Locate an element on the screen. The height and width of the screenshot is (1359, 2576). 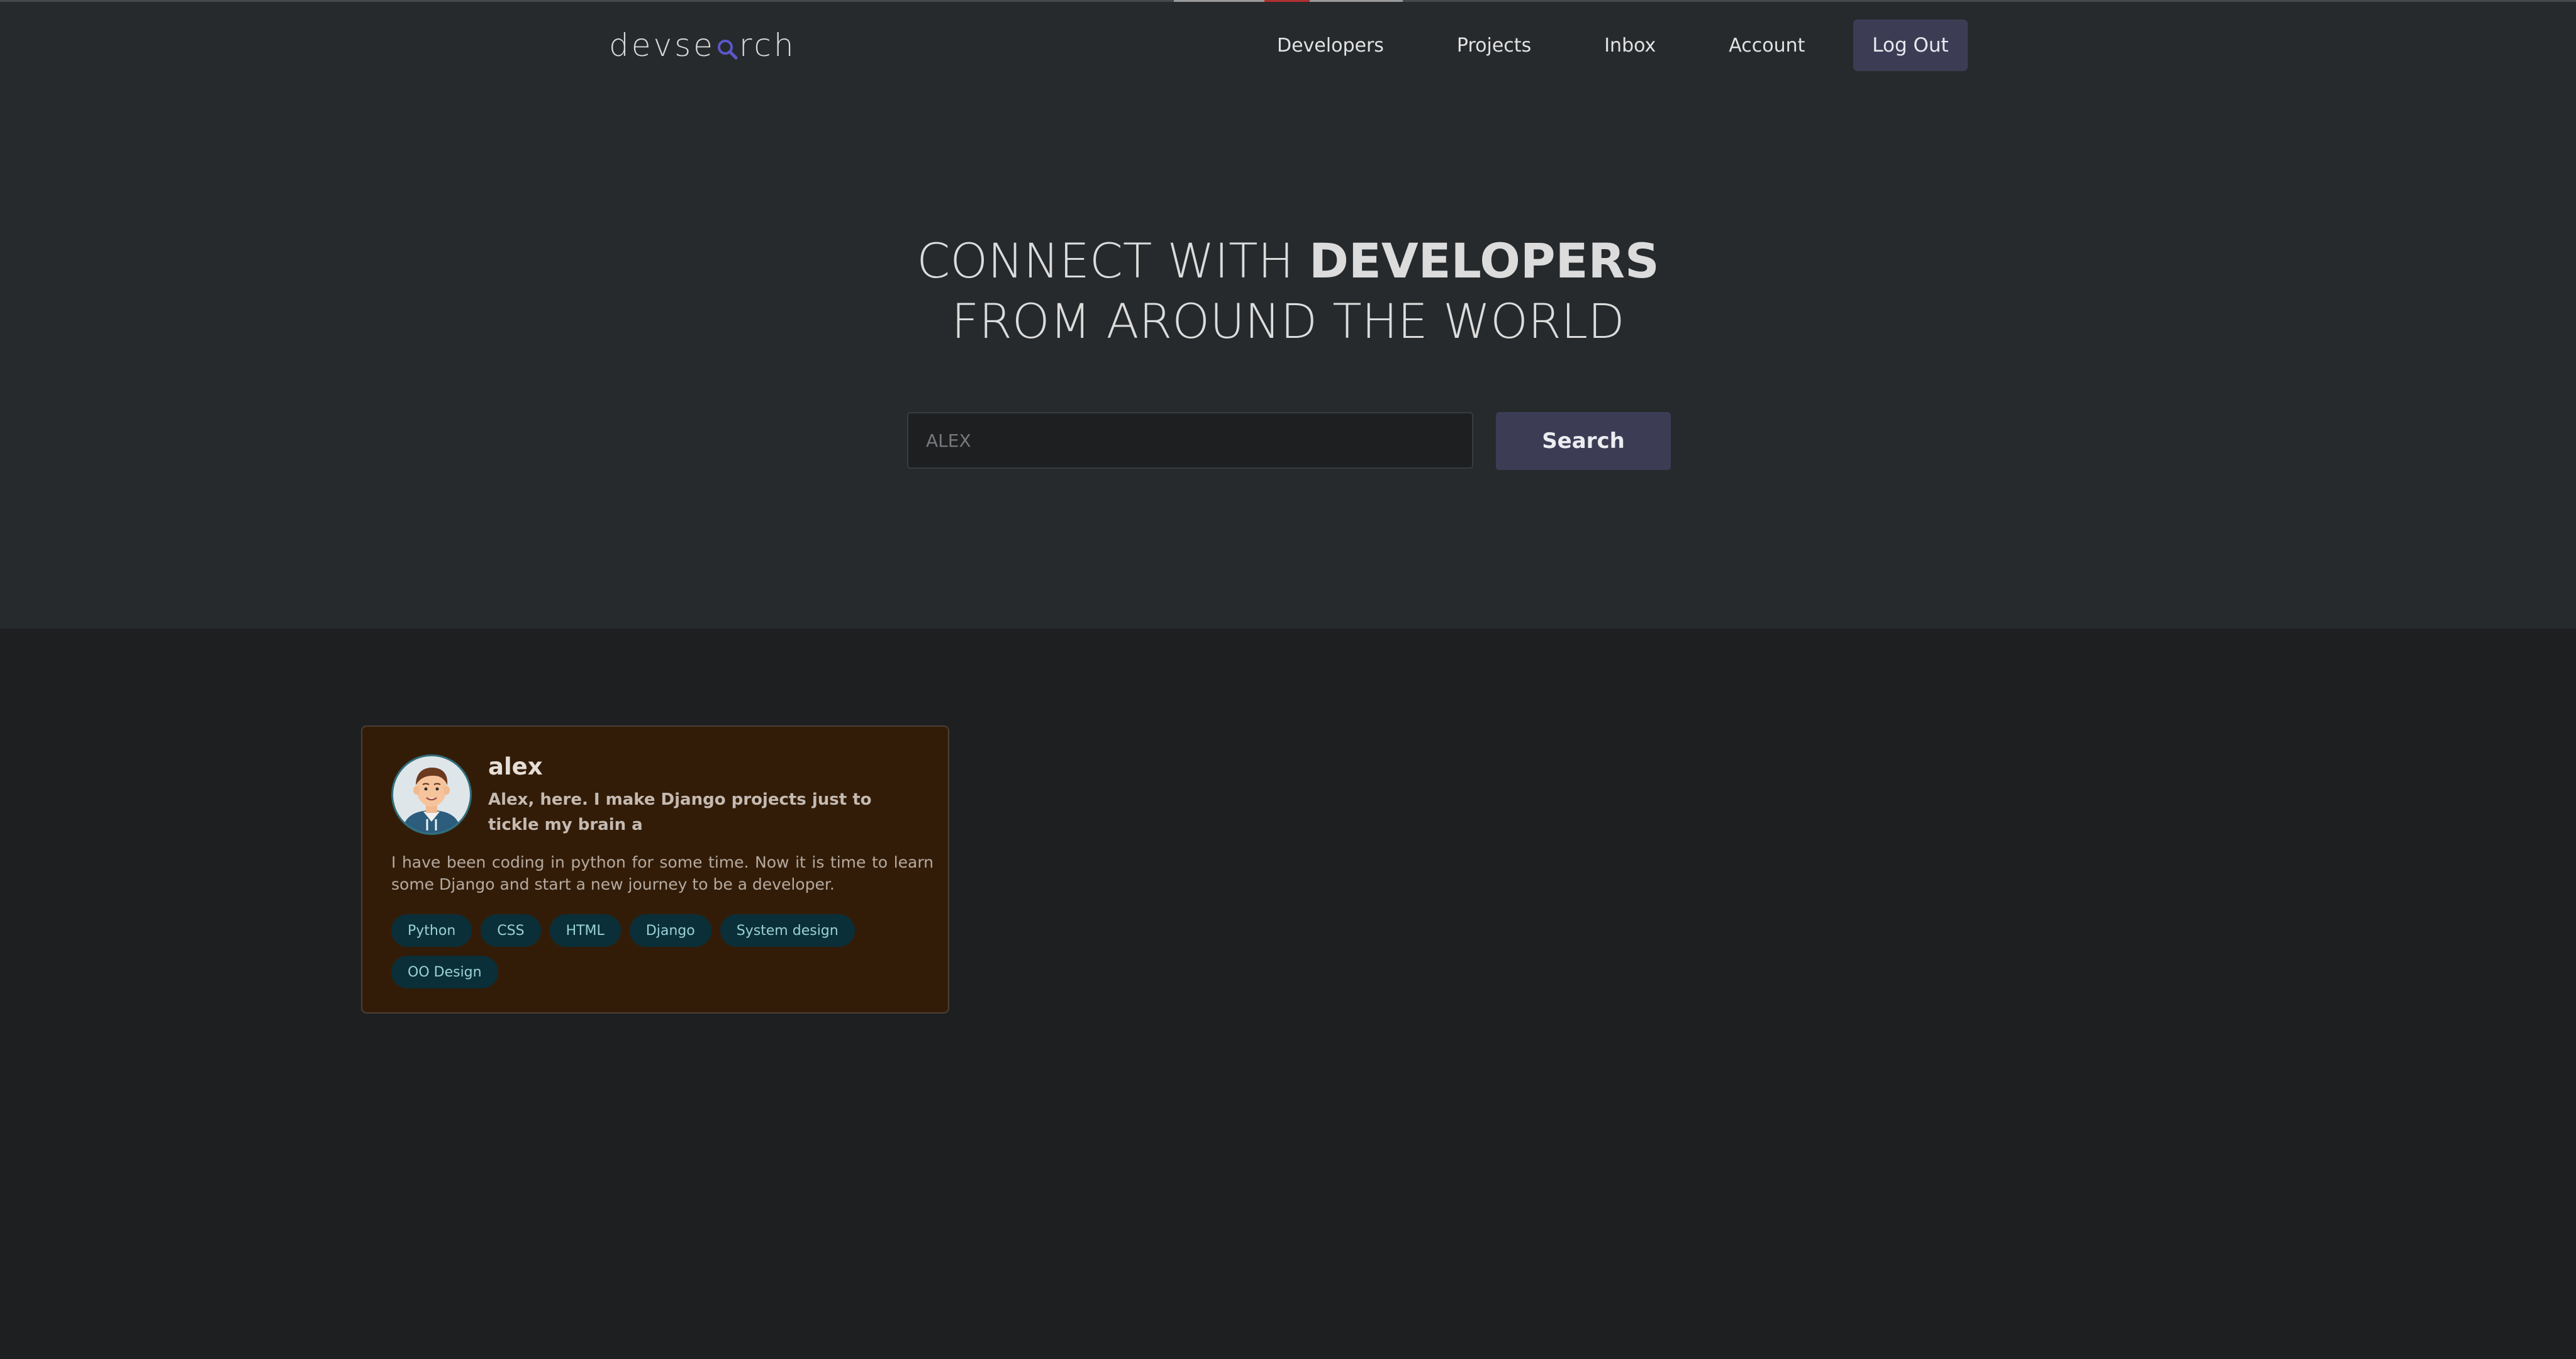
main-nav: Developers Projects Inbox Account is located at coordinates (1577, 45).